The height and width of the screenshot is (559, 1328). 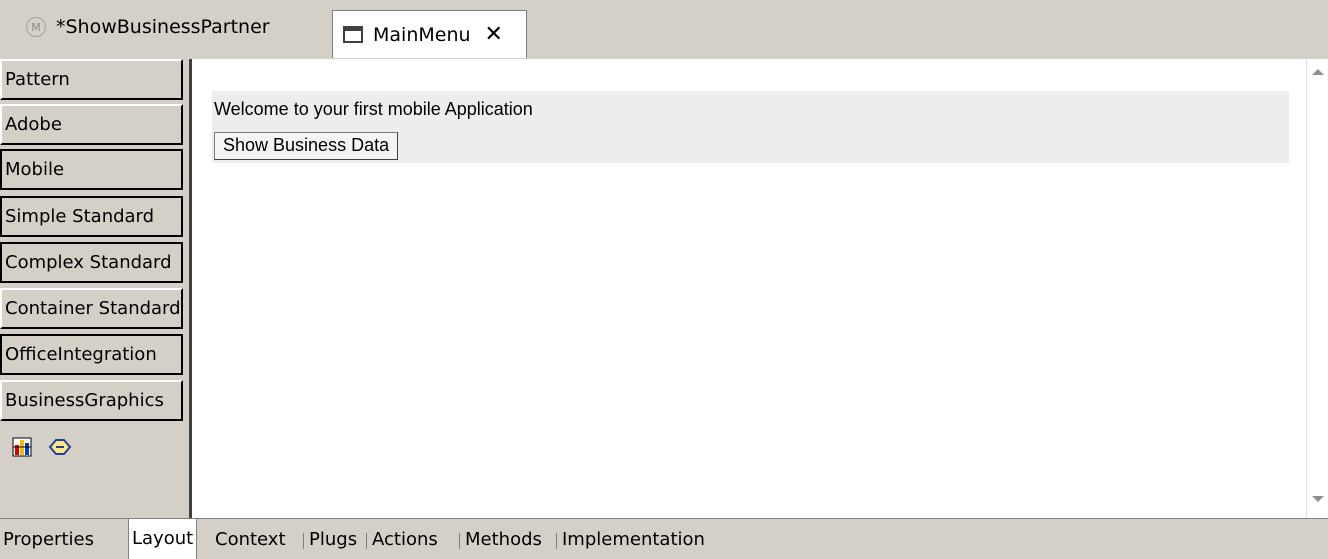 What do you see at coordinates (91, 169) in the screenshot?
I see `palette-item-mobile: Mobile` at bounding box center [91, 169].